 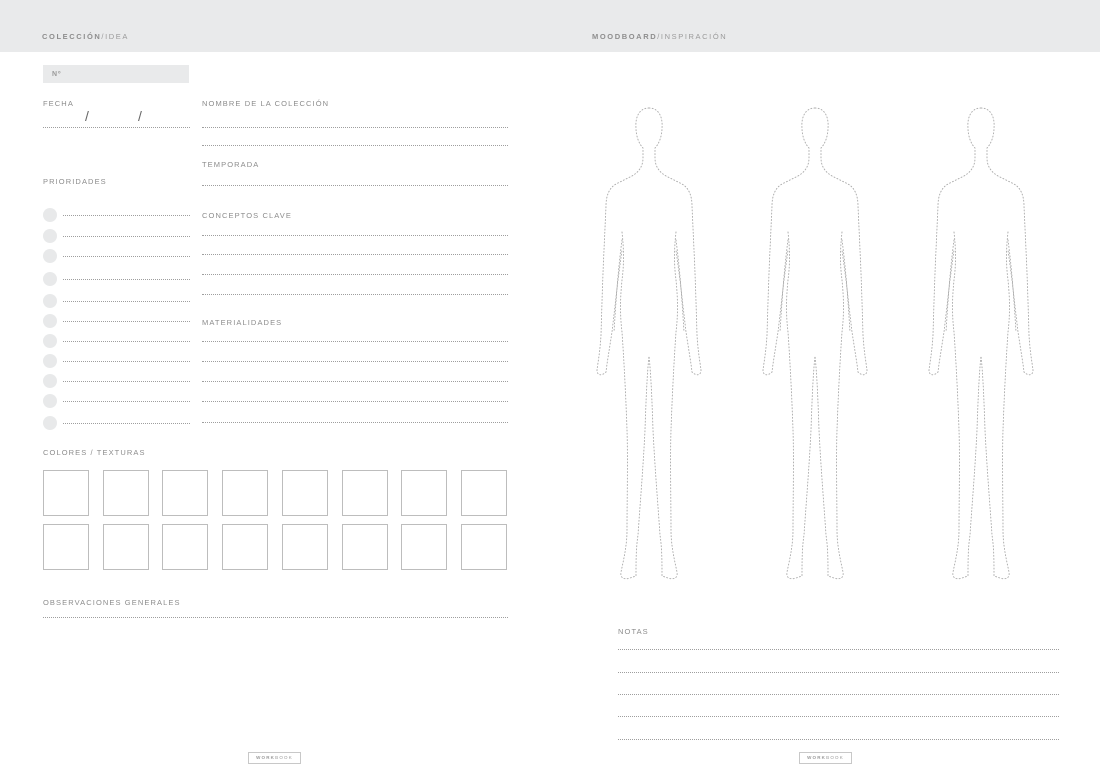 What do you see at coordinates (550, 26) in the screenshot?
I see `header-band: COLECCIÓN/IDEA MOODBOARD/INSPIRACIÓN` at bounding box center [550, 26].